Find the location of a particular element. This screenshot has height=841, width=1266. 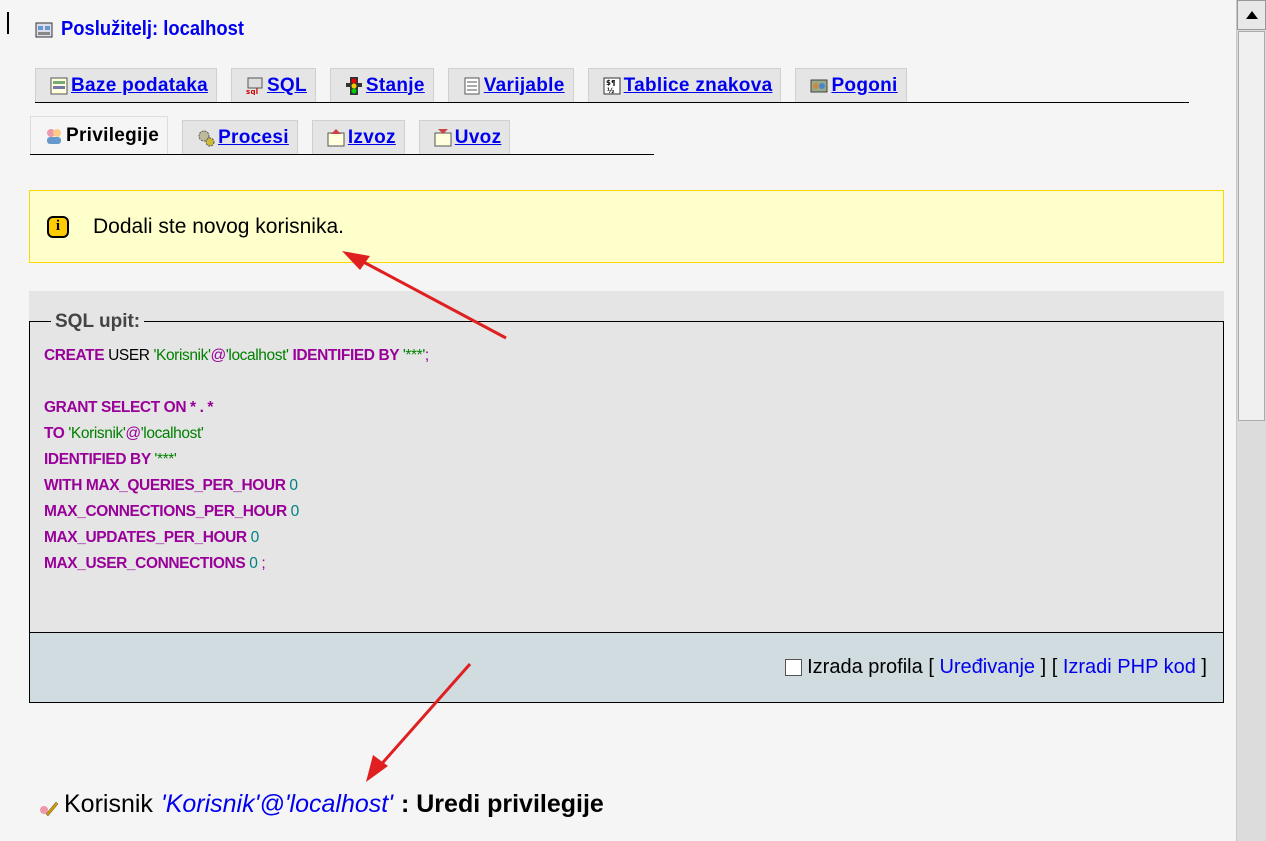

sql-keyword: TO is located at coordinates (56, 433).